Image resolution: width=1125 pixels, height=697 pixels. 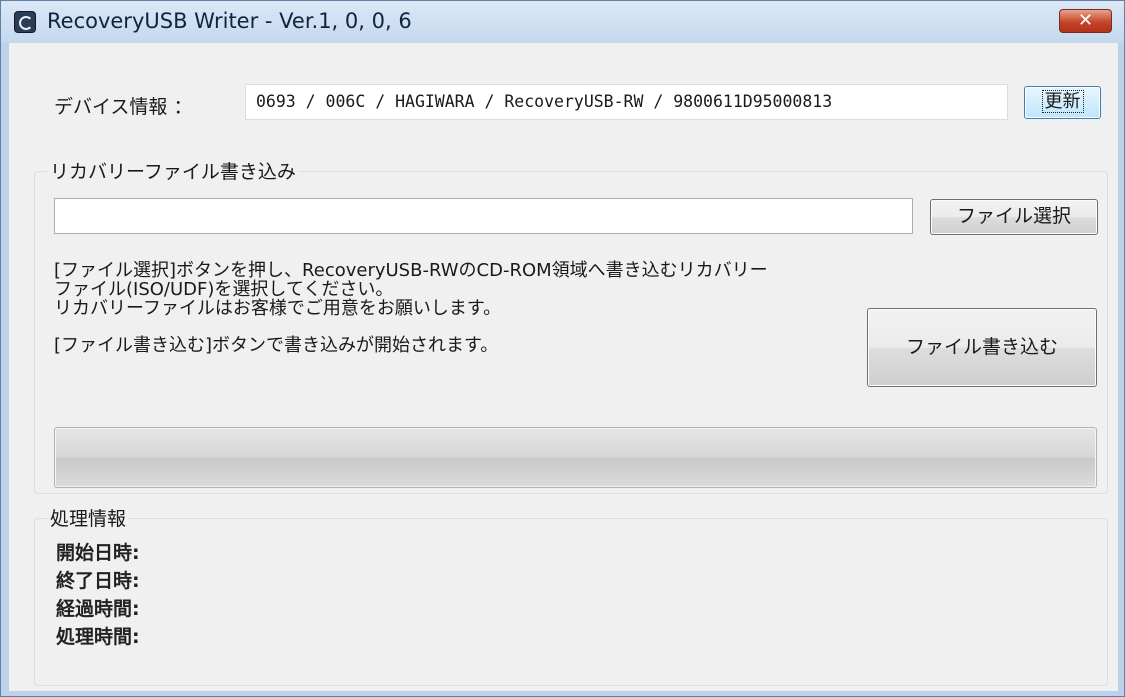 What do you see at coordinates (98, 609) in the screenshot?
I see `elapsed-time-label: 経過時間:` at bounding box center [98, 609].